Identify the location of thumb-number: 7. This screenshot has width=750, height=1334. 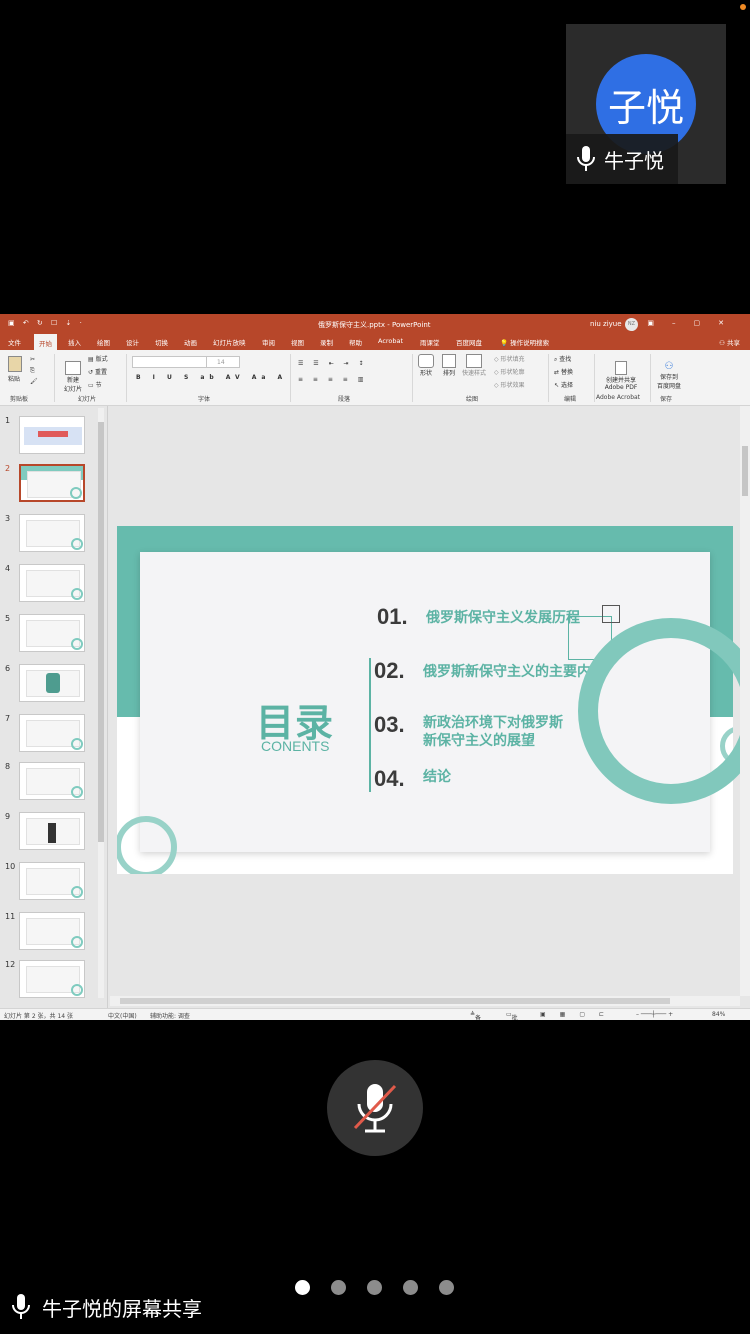
(8, 718).